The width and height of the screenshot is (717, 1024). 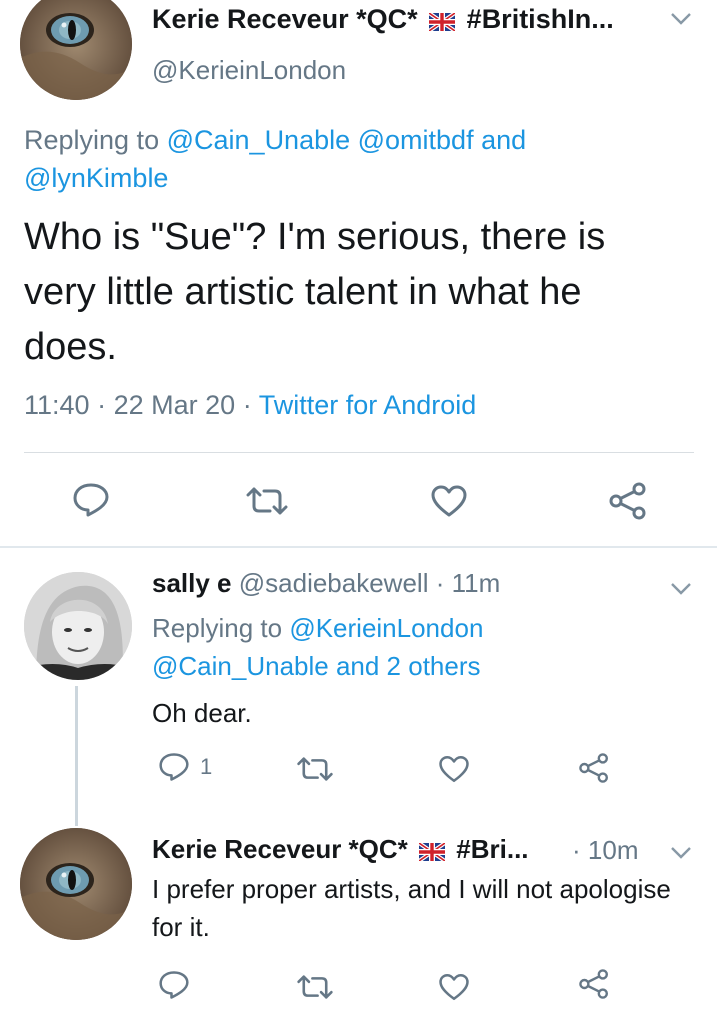 I want to click on reply-time-line: · 10m, so click(x=605, y=850).